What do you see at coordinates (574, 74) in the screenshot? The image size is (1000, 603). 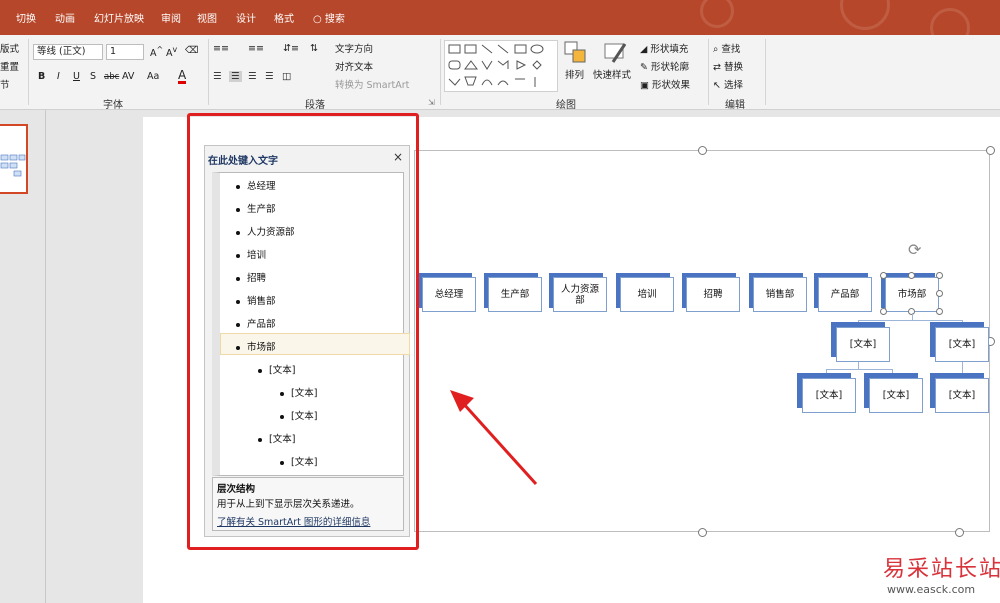 I see `arrange-button: 排列` at bounding box center [574, 74].